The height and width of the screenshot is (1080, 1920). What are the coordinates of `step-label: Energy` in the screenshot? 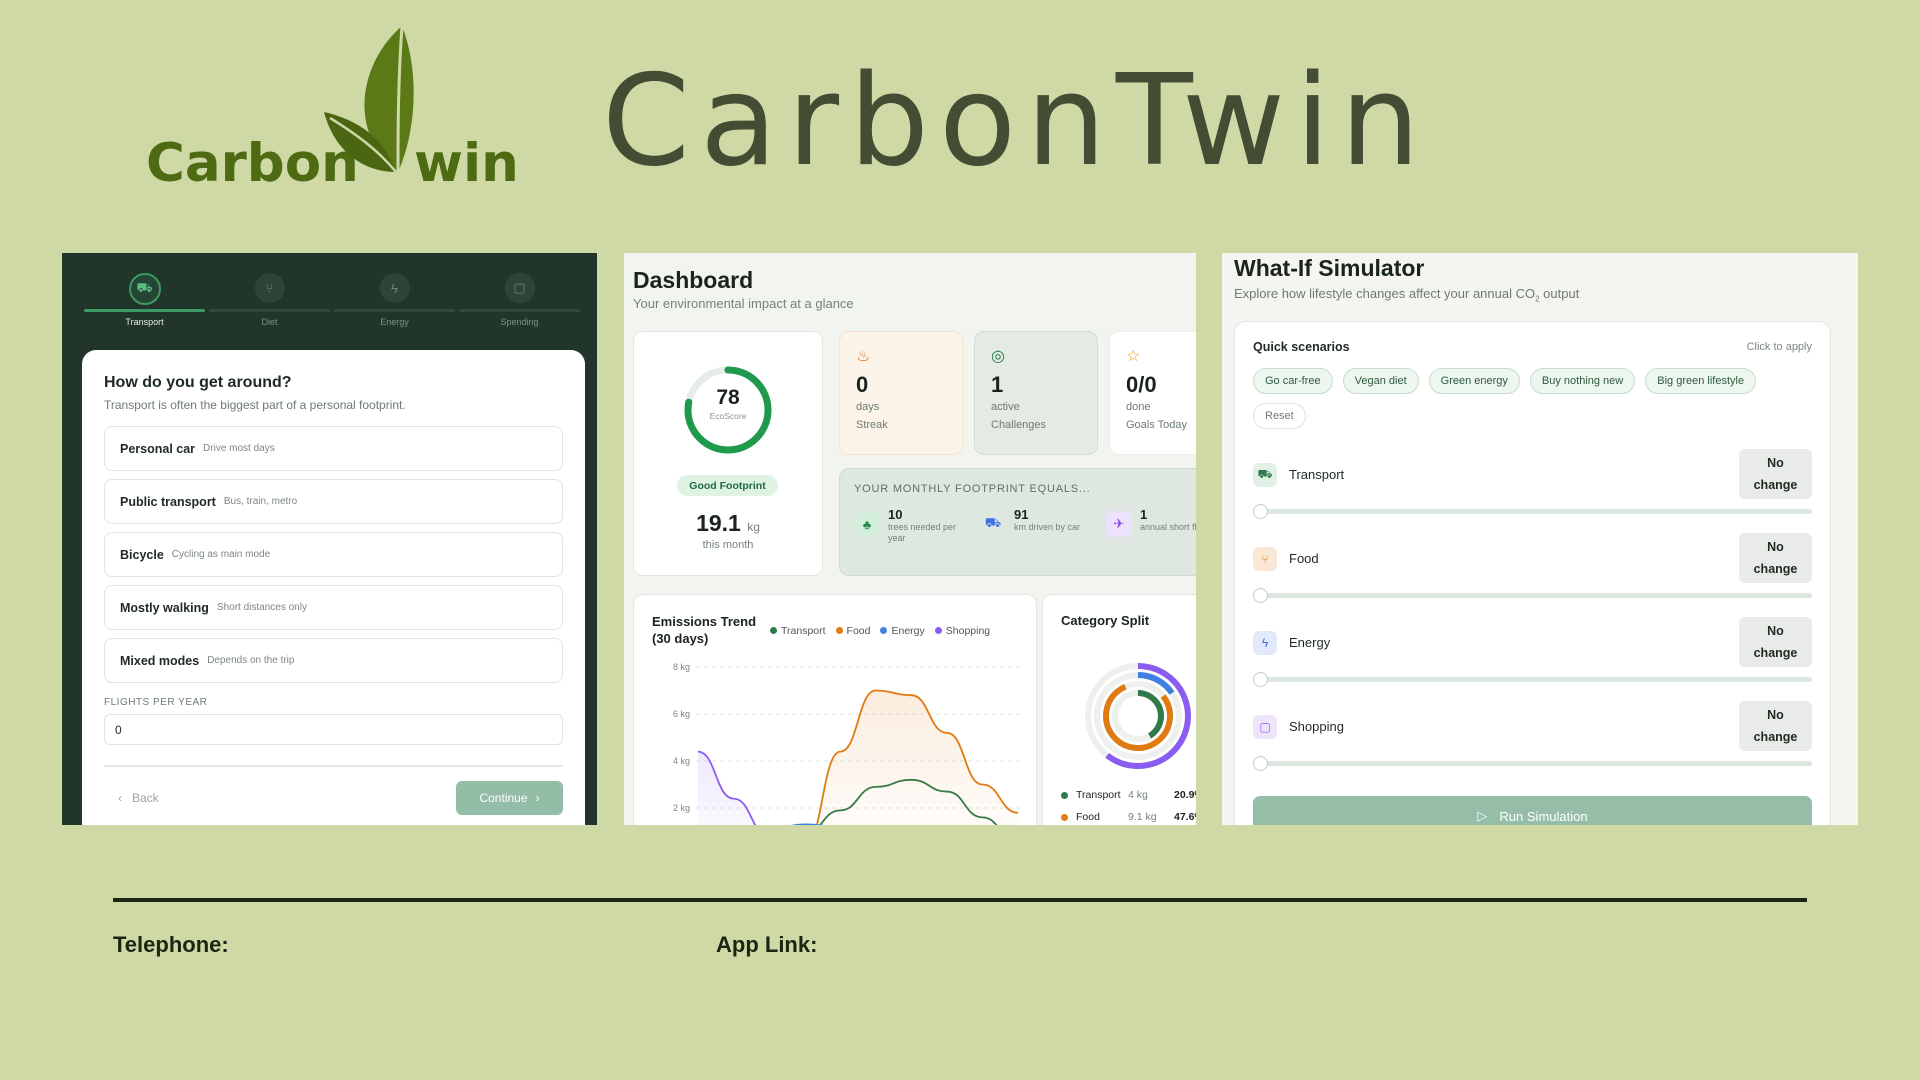 It's located at (394, 322).